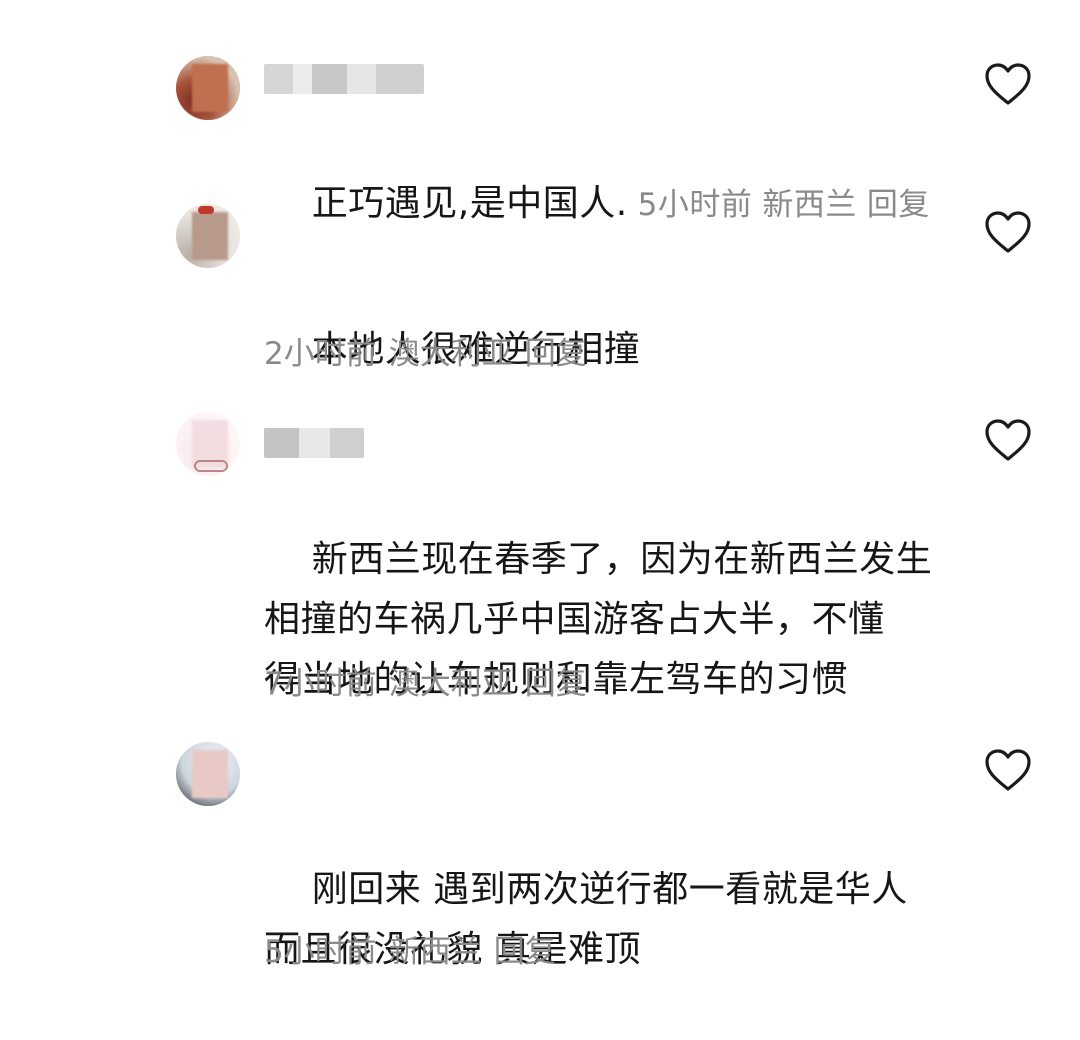 The height and width of the screenshot is (1040, 1080). What do you see at coordinates (469, 203) in the screenshot?
I see `comment-body: 正巧遇见,是中国人.` at bounding box center [469, 203].